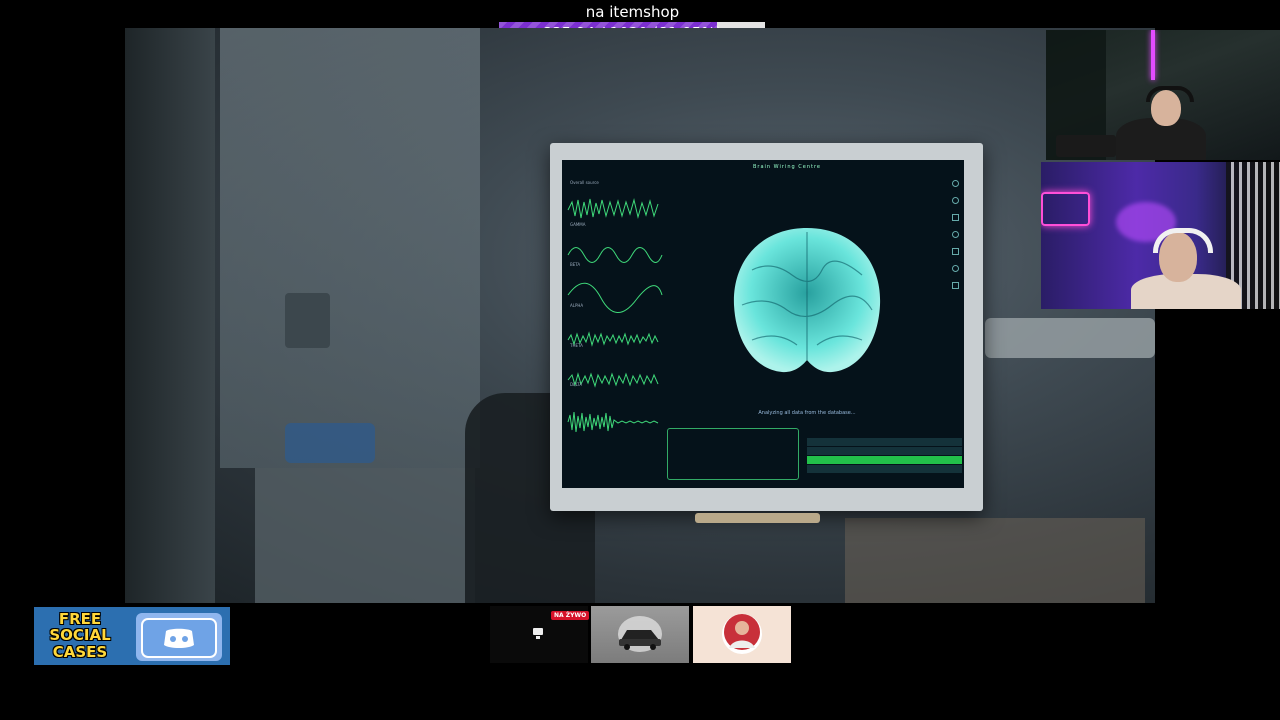 The image size is (1280, 720). I want to click on wave-label-gamma: GAMMA, so click(578, 224).